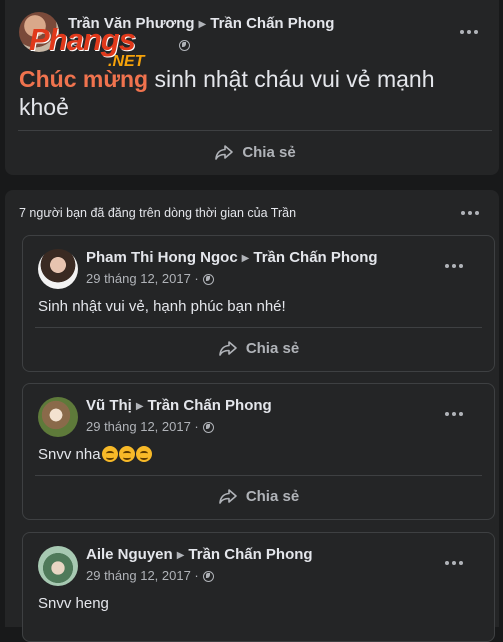  I want to click on author-name: Pham Thi Hong Ngoc, so click(162, 257).